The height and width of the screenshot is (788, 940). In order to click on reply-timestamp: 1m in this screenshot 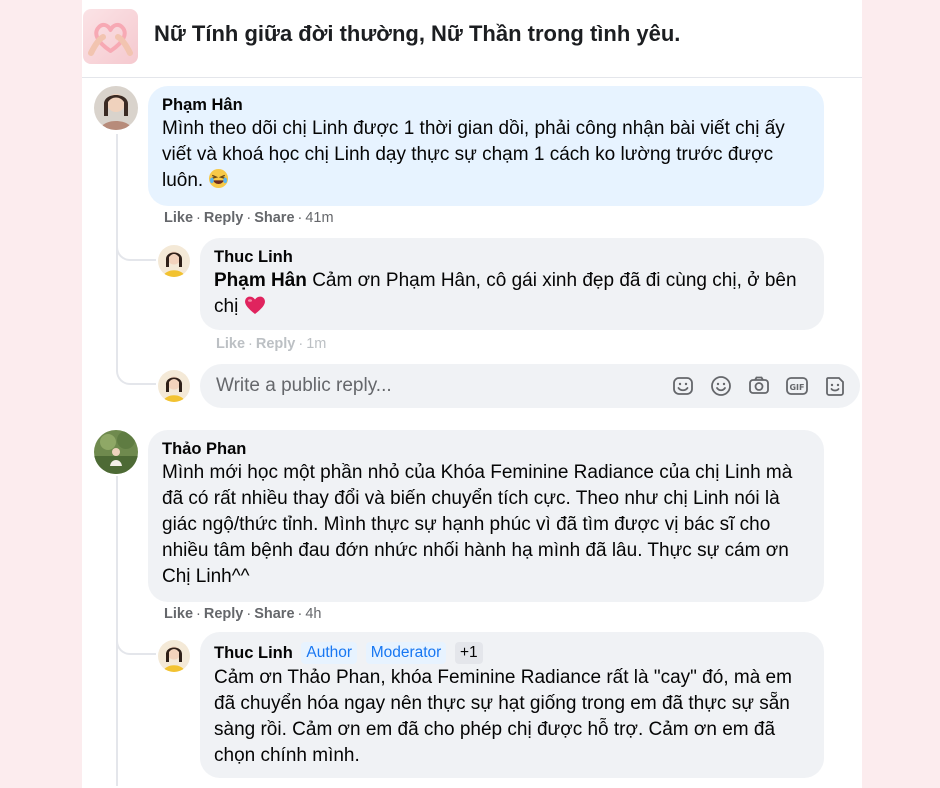, I will do `click(316, 344)`.